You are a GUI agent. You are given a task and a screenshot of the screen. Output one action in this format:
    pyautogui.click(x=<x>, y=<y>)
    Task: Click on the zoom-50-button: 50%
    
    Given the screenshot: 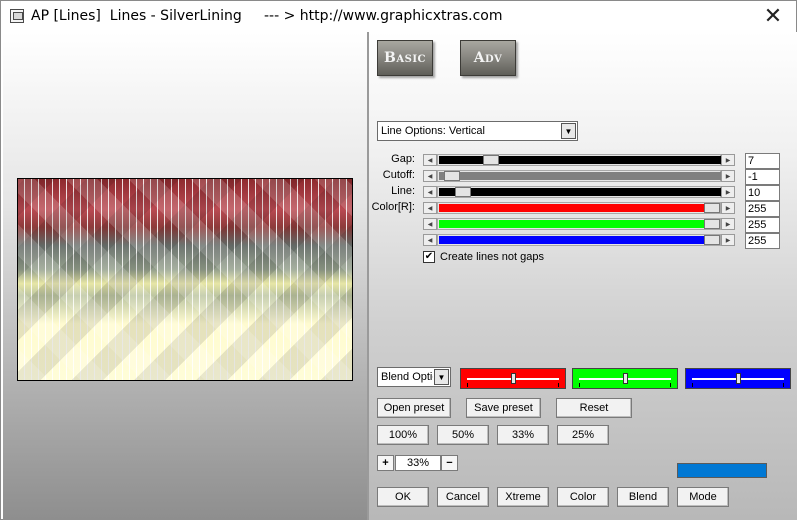 What is the action you would take?
    pyautogui.click(x=463, y=435)
    